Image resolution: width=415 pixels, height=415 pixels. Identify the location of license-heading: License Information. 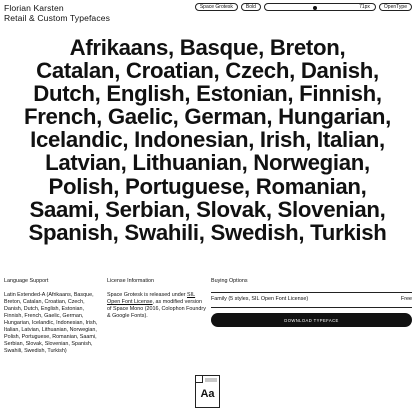
(131, 281).